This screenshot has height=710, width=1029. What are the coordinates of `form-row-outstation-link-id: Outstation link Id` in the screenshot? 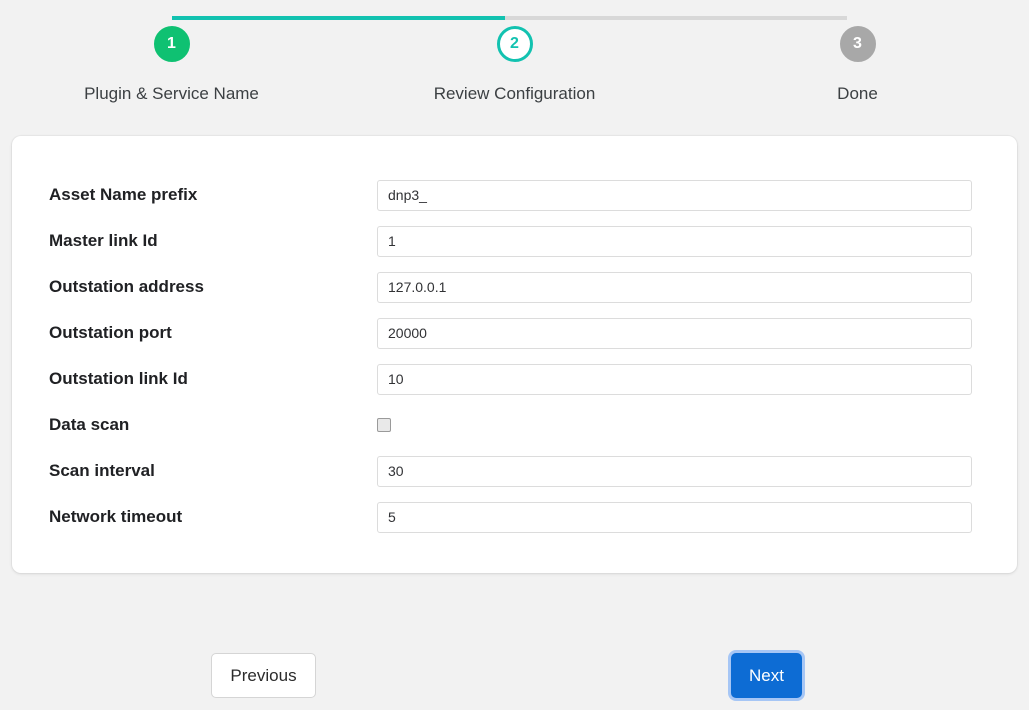 It's located at (514, 379).